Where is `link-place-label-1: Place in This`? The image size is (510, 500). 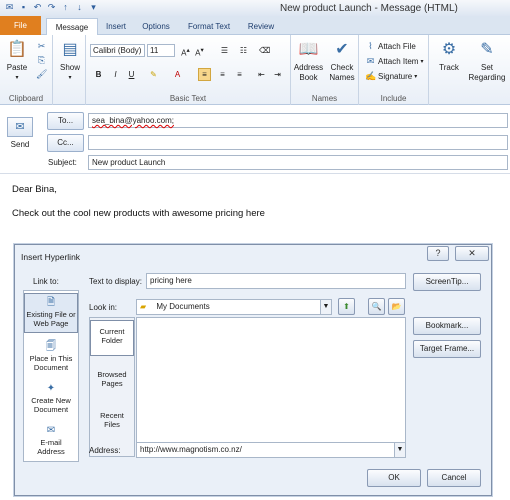 link-place-label-1: Place in This is located at coordinates (51, 358).